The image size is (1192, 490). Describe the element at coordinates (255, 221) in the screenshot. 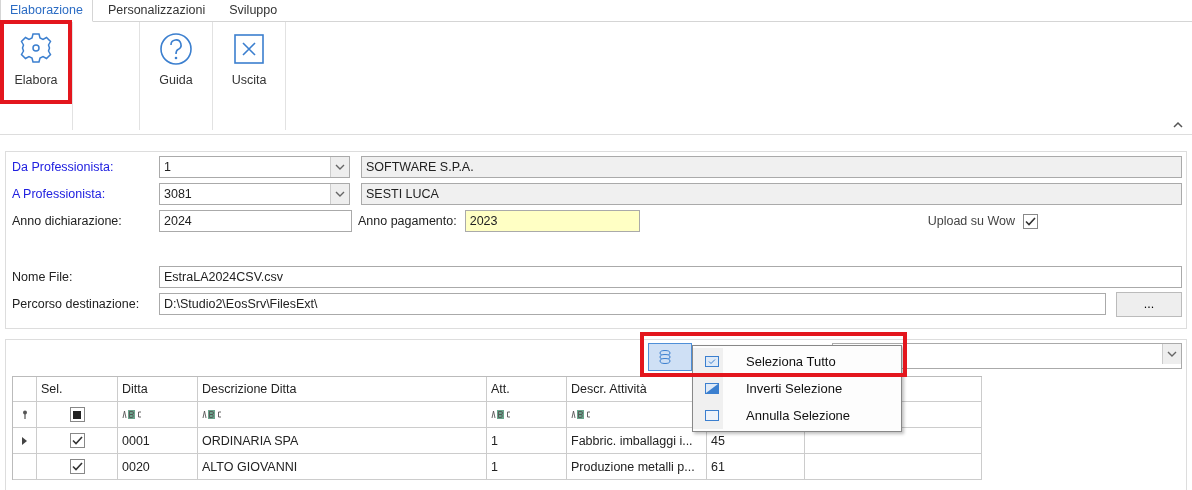

I see `input-field: 2024` at that location.